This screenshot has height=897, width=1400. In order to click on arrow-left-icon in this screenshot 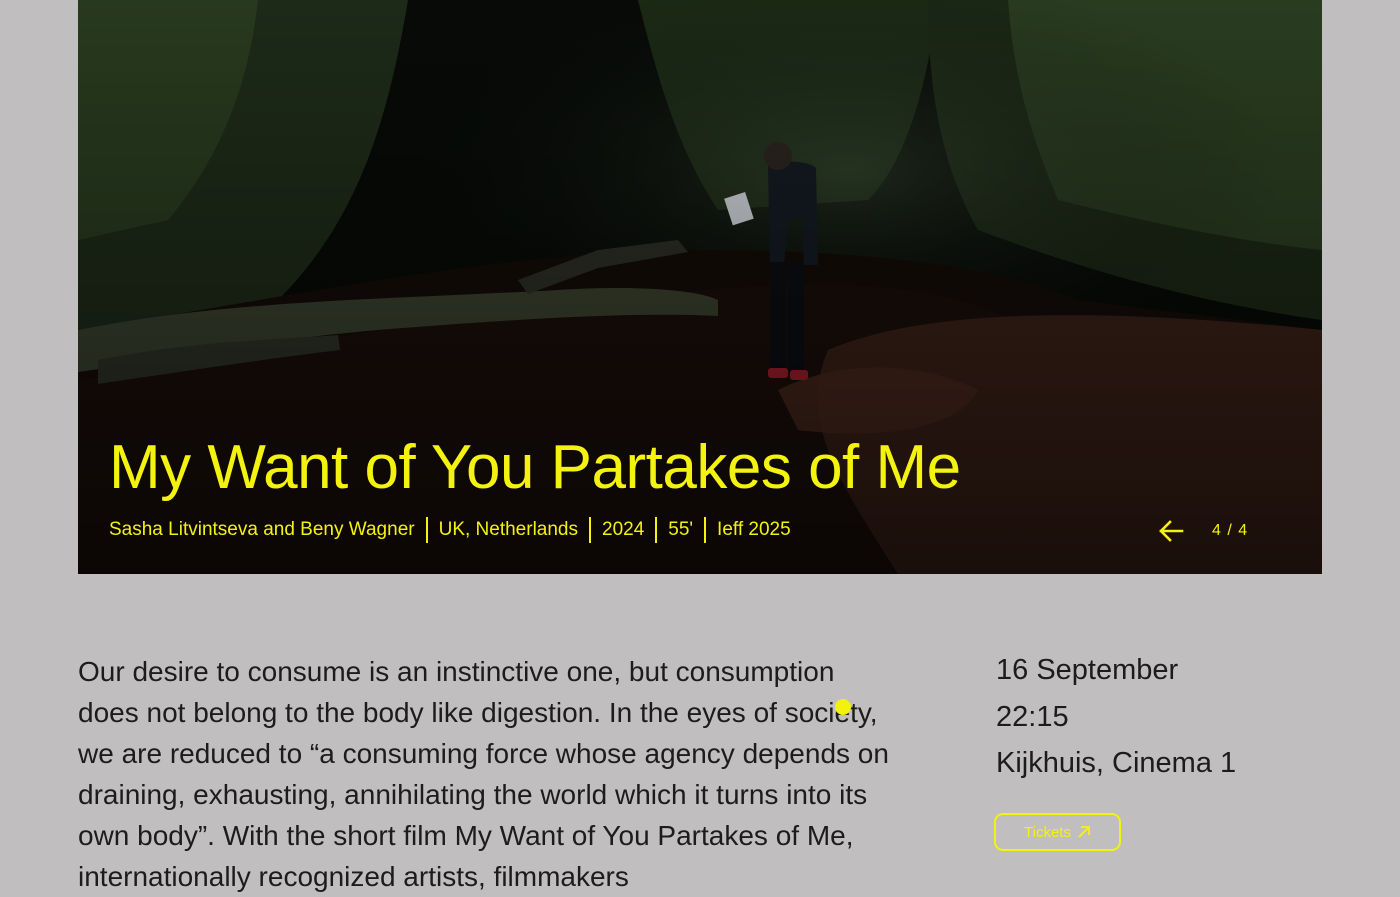, I will do `click(1171, 531)`.